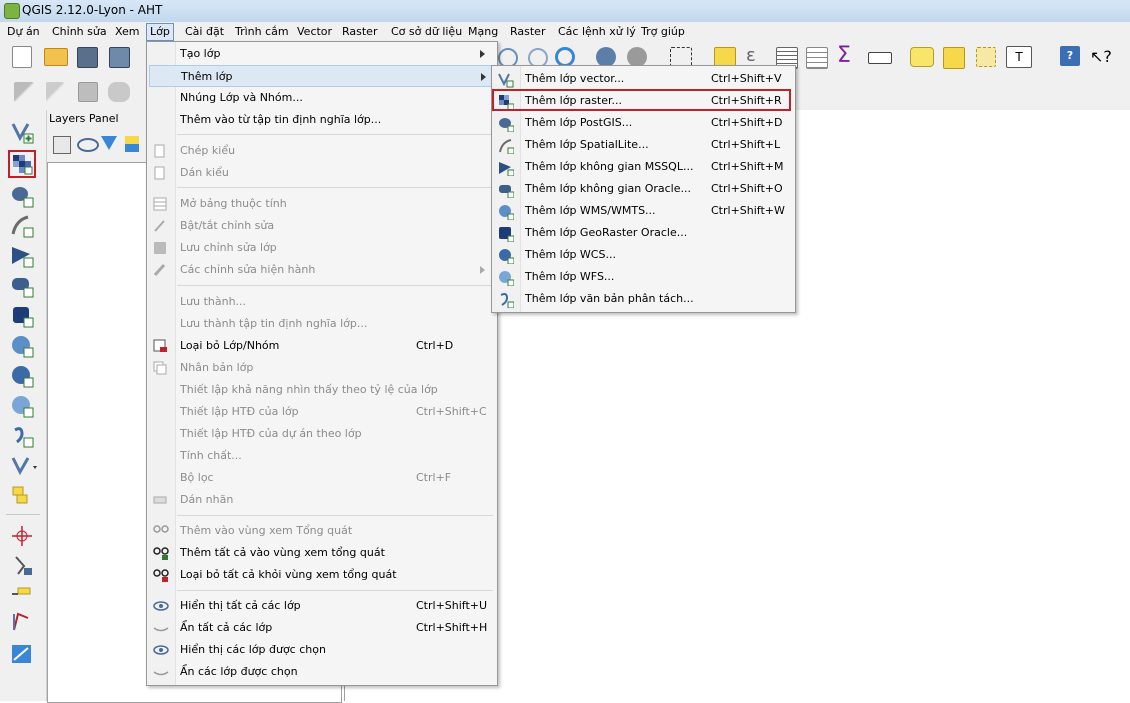 This screenshot has width=1130, height=703. What do you see at coordinates (22, 57) in the screenshot?
I see `new-project-icon` at bounding box center [22, 57].